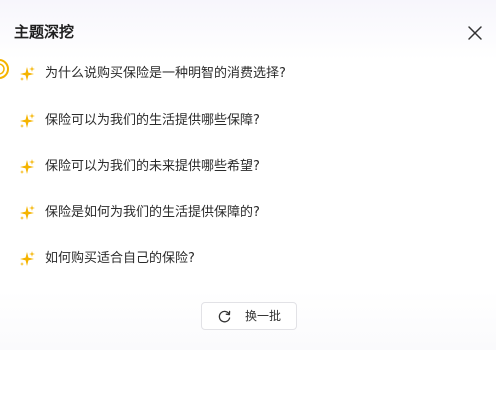  What do you see at coordinates (44, 32) in the screenshot?
I see `panel-title: 主题深挖` at bounding box center [44, 32].